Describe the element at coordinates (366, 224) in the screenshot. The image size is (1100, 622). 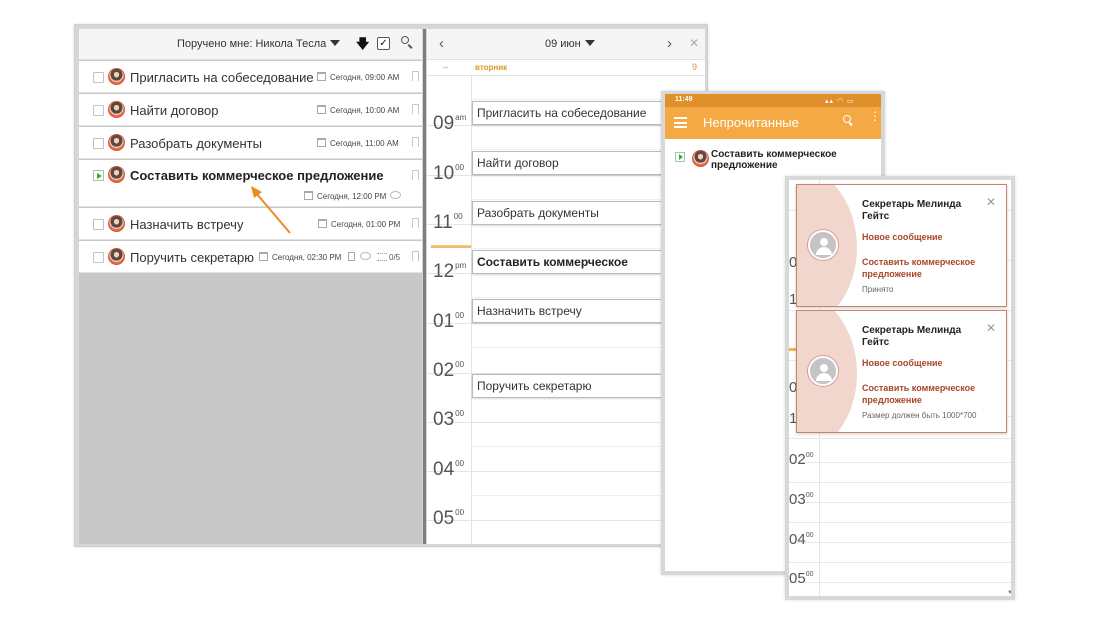
I see `task-date: Сегодня, 01:00 PM` at that location.